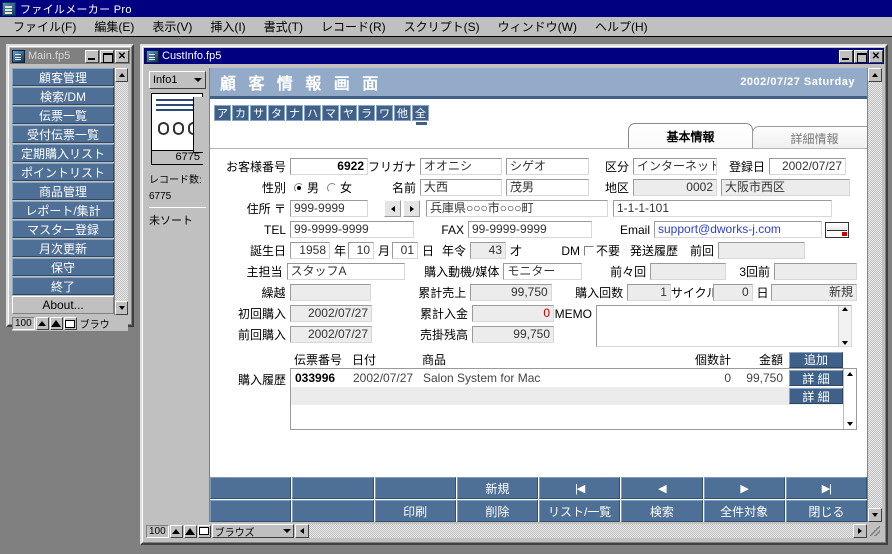 The height and width of the screenshot is (554, 892). What do you see at coordinates (121, 75) in the screenshot?
I see `main-scroll-up-button` at bounding box center [121, 75].